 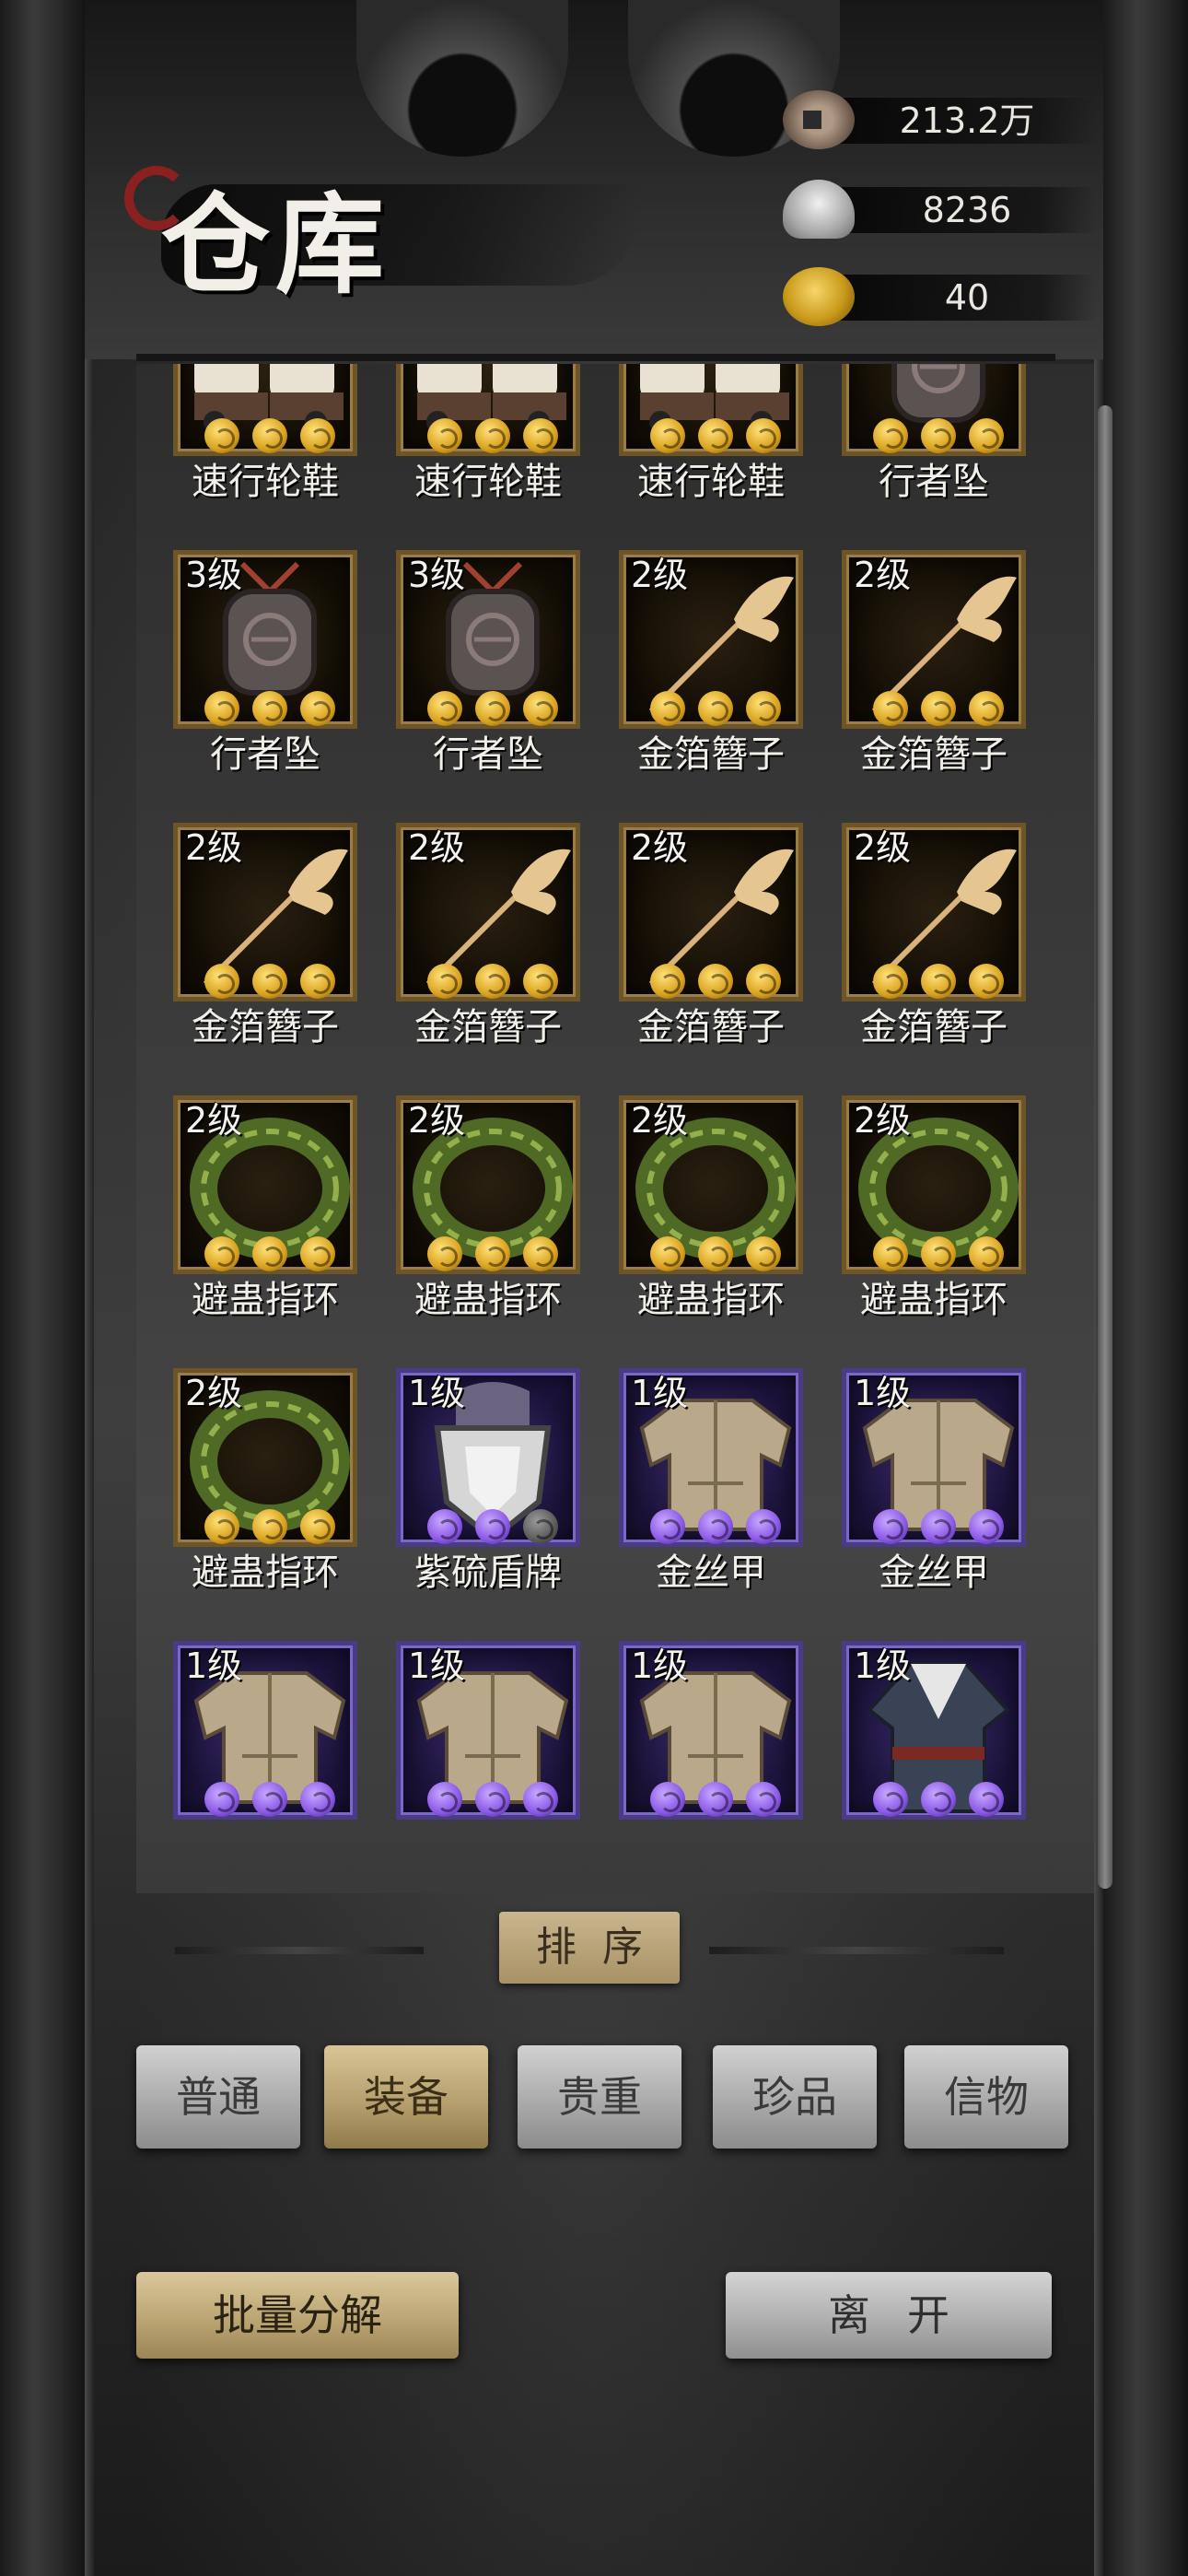 What do you see at coordinates (488, 754) in the screenshot?
I see `item-name: 行者坠` at bounding box center [488, 754].